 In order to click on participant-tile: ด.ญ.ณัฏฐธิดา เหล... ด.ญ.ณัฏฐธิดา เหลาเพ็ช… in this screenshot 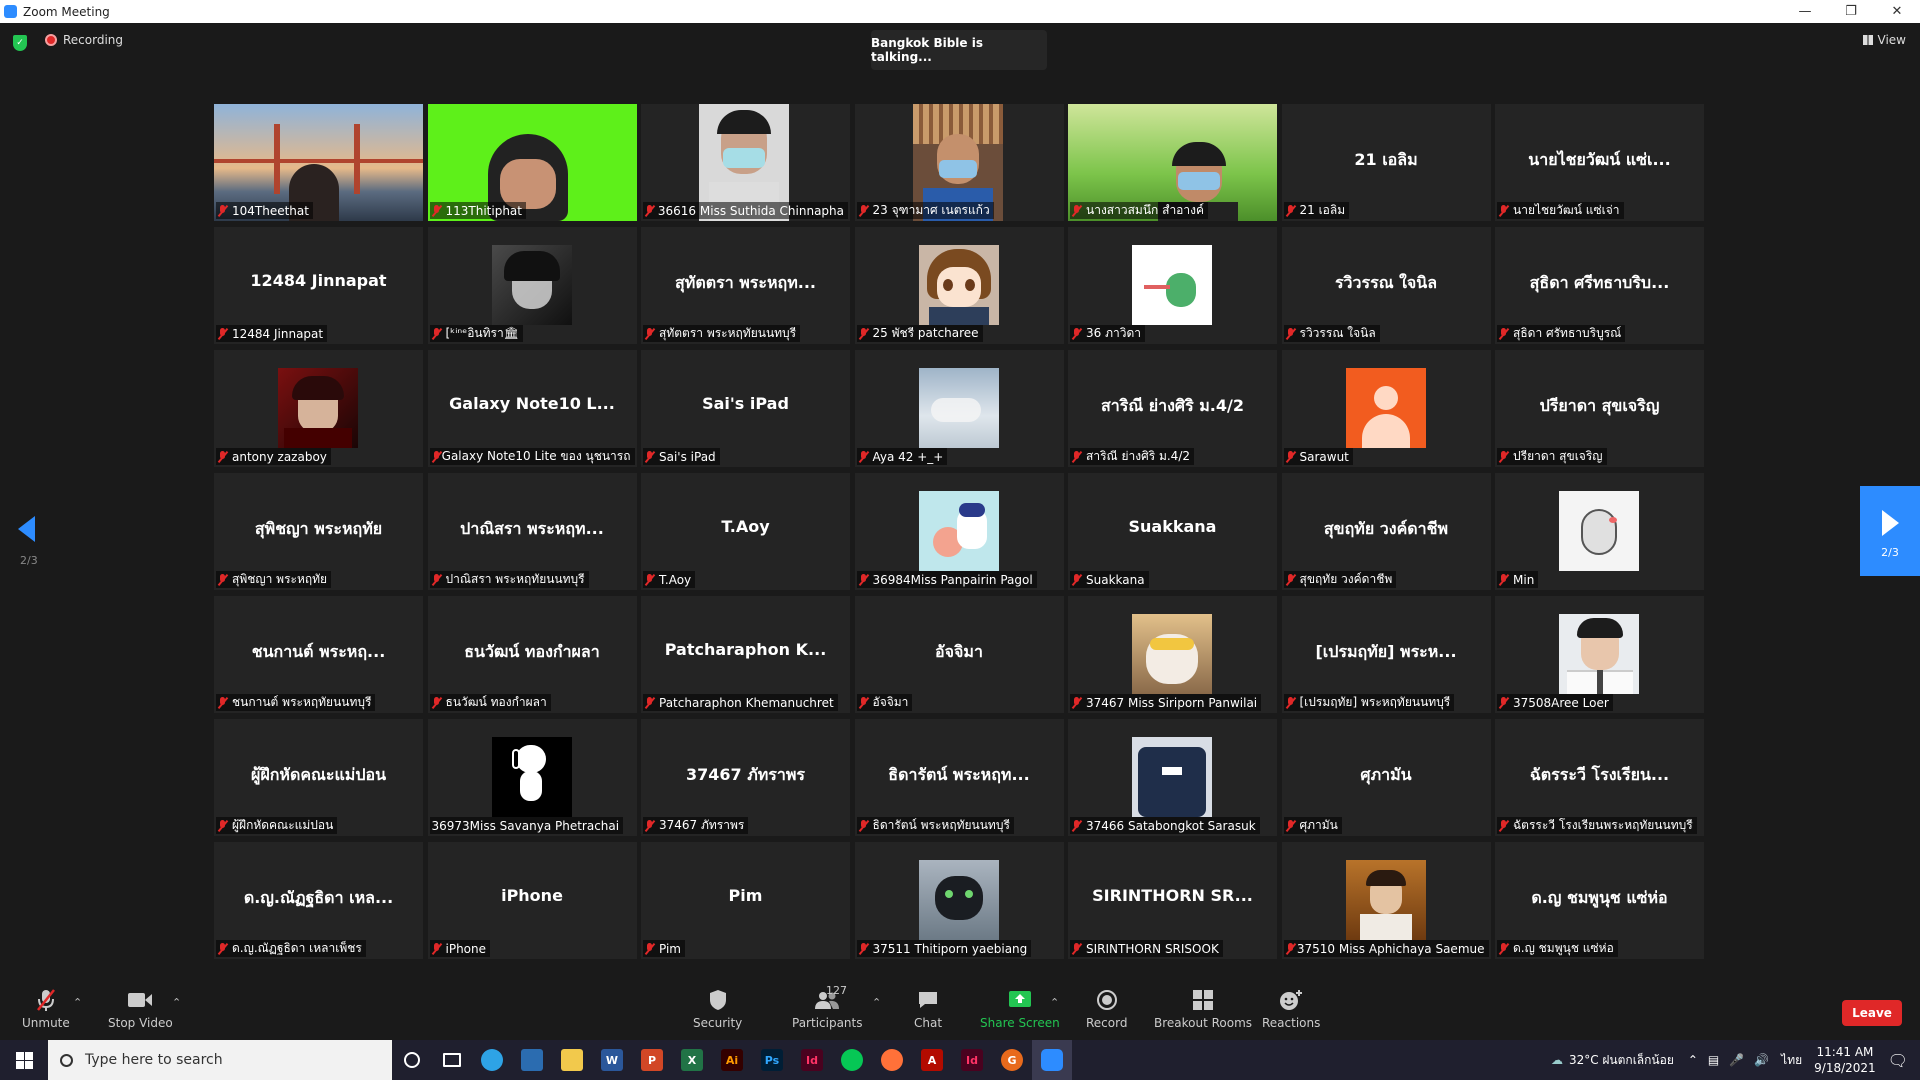, I will do `click(318, 900)`.